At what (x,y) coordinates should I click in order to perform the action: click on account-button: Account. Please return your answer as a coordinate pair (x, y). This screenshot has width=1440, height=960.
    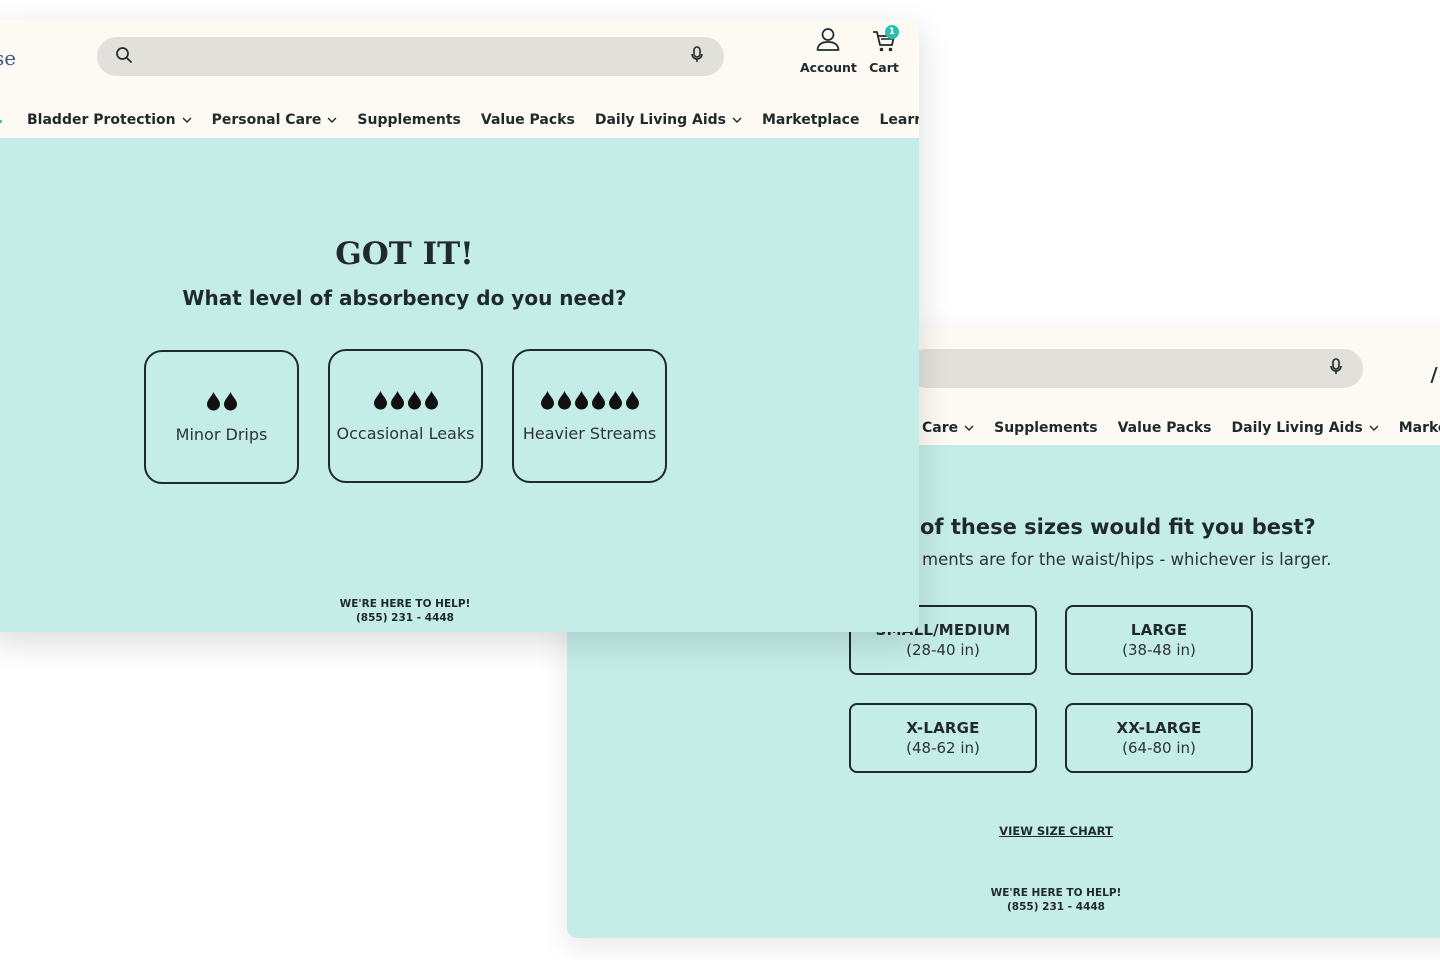
    Looking at the image, I should click on (828, 50).